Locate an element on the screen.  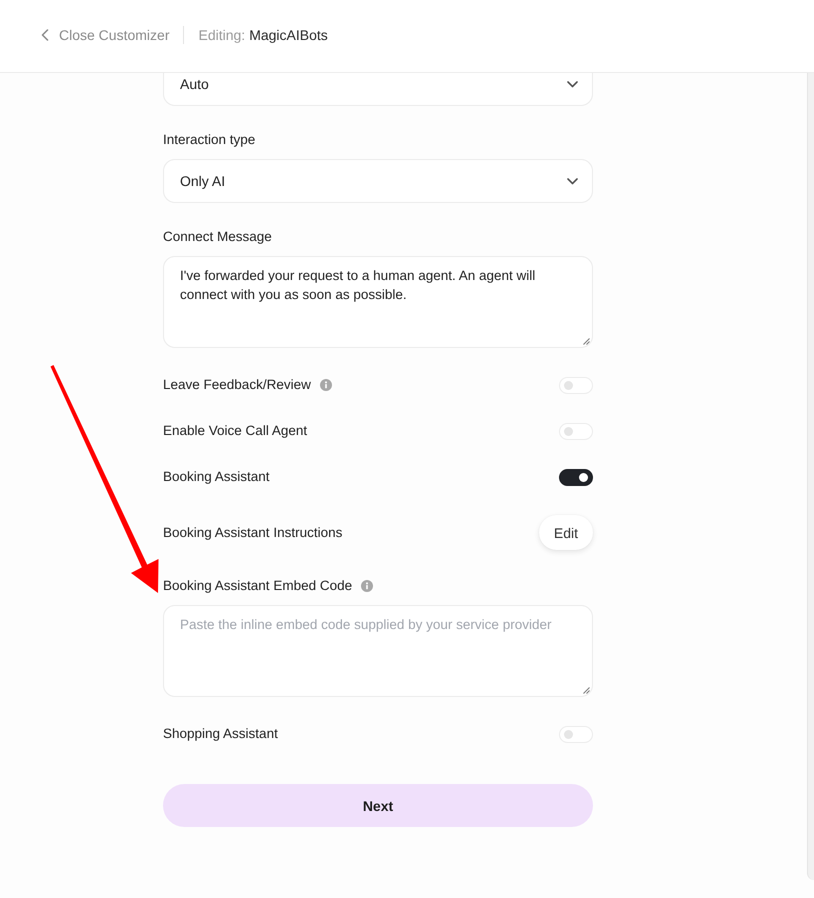
dropdown: Only AI is located at coordinates (378, 181).